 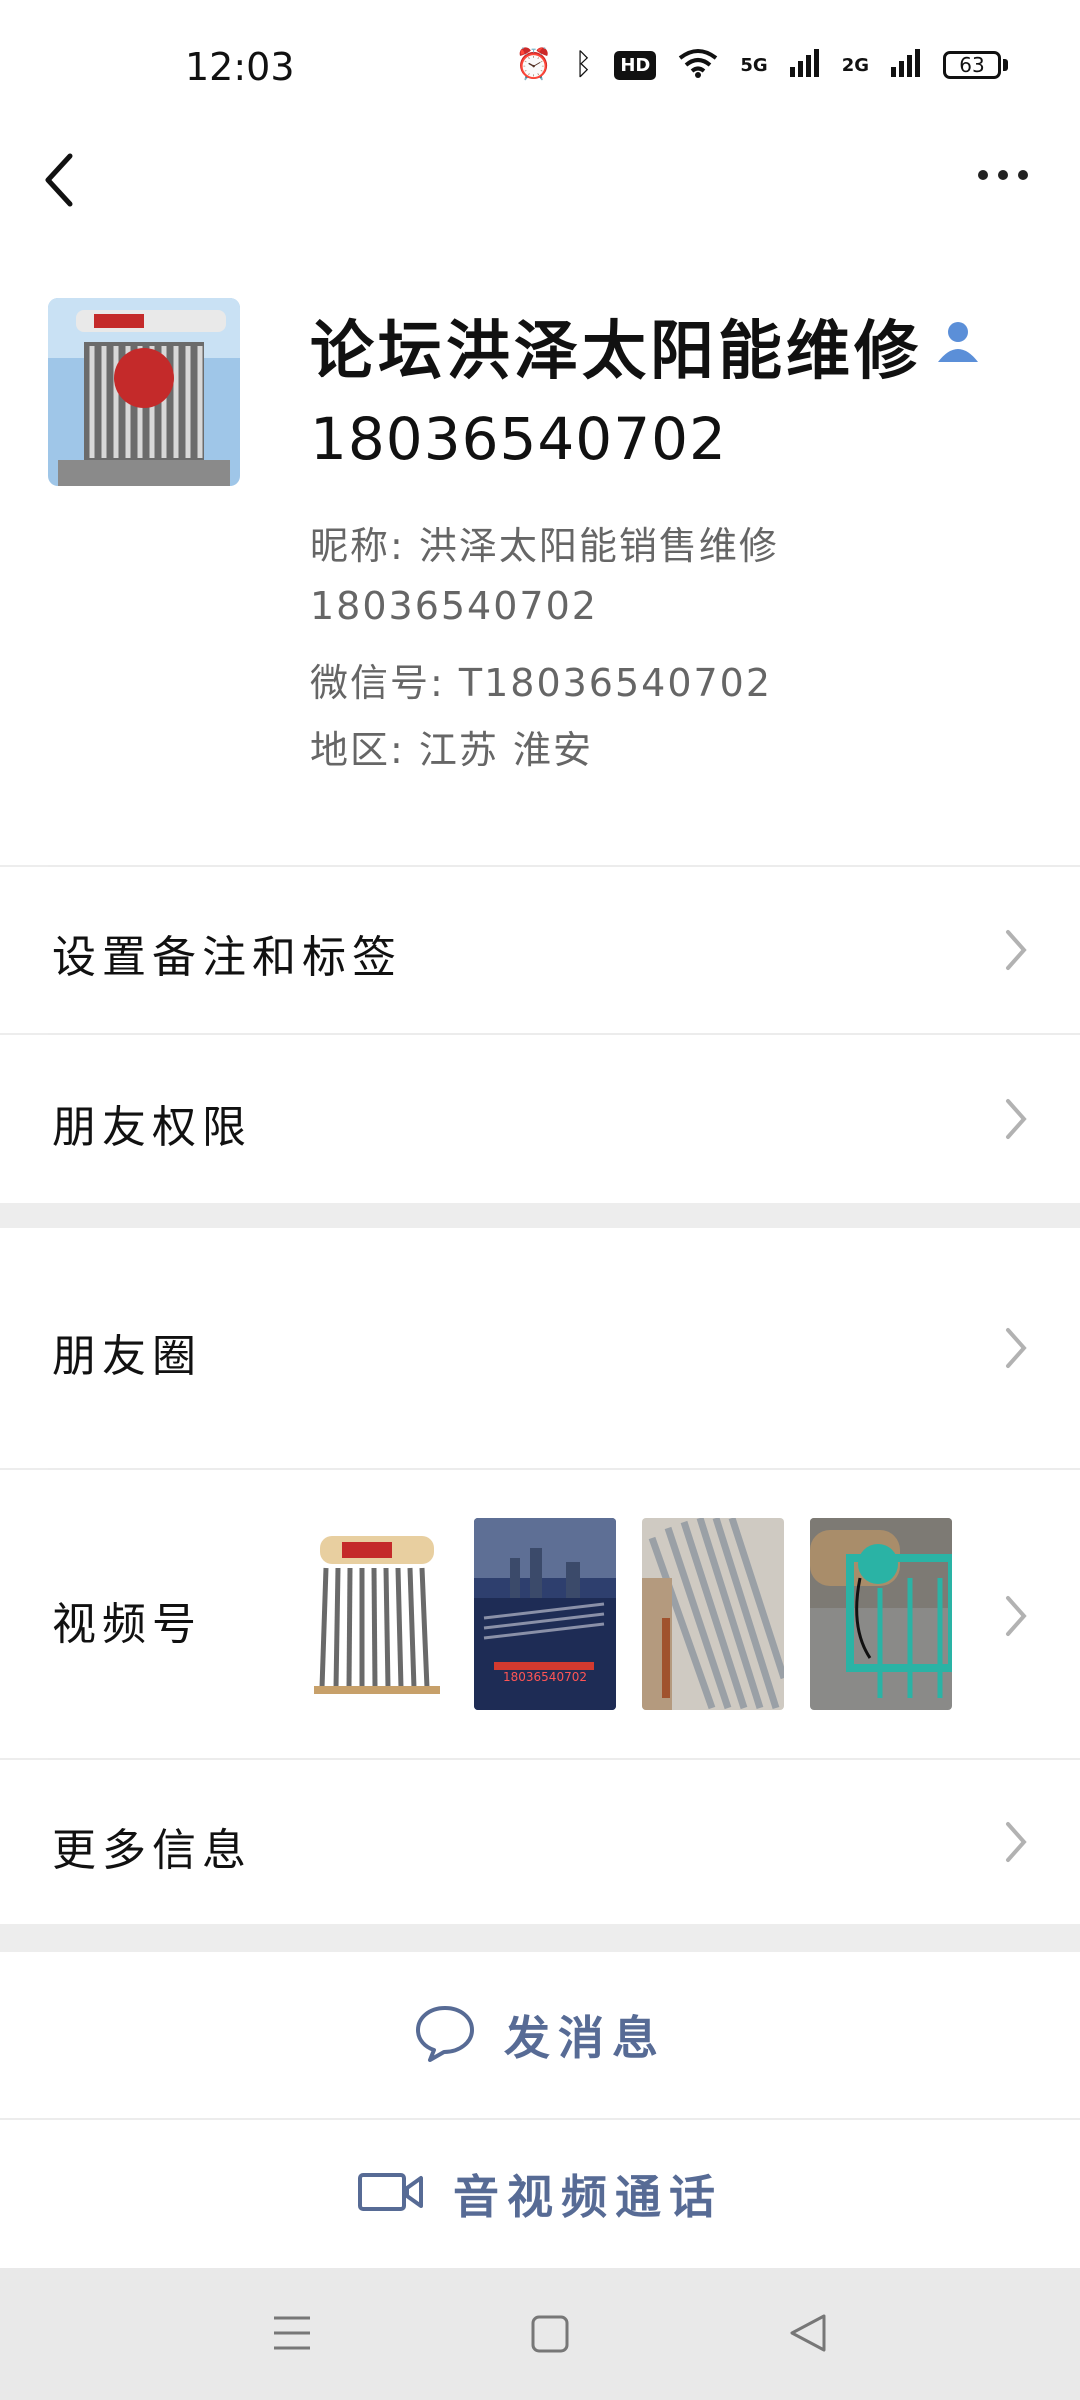 What do you see at coordinates (550, 2336) in the screenshot?
I see `home-square-icon` at bounding box center [550, 2336].